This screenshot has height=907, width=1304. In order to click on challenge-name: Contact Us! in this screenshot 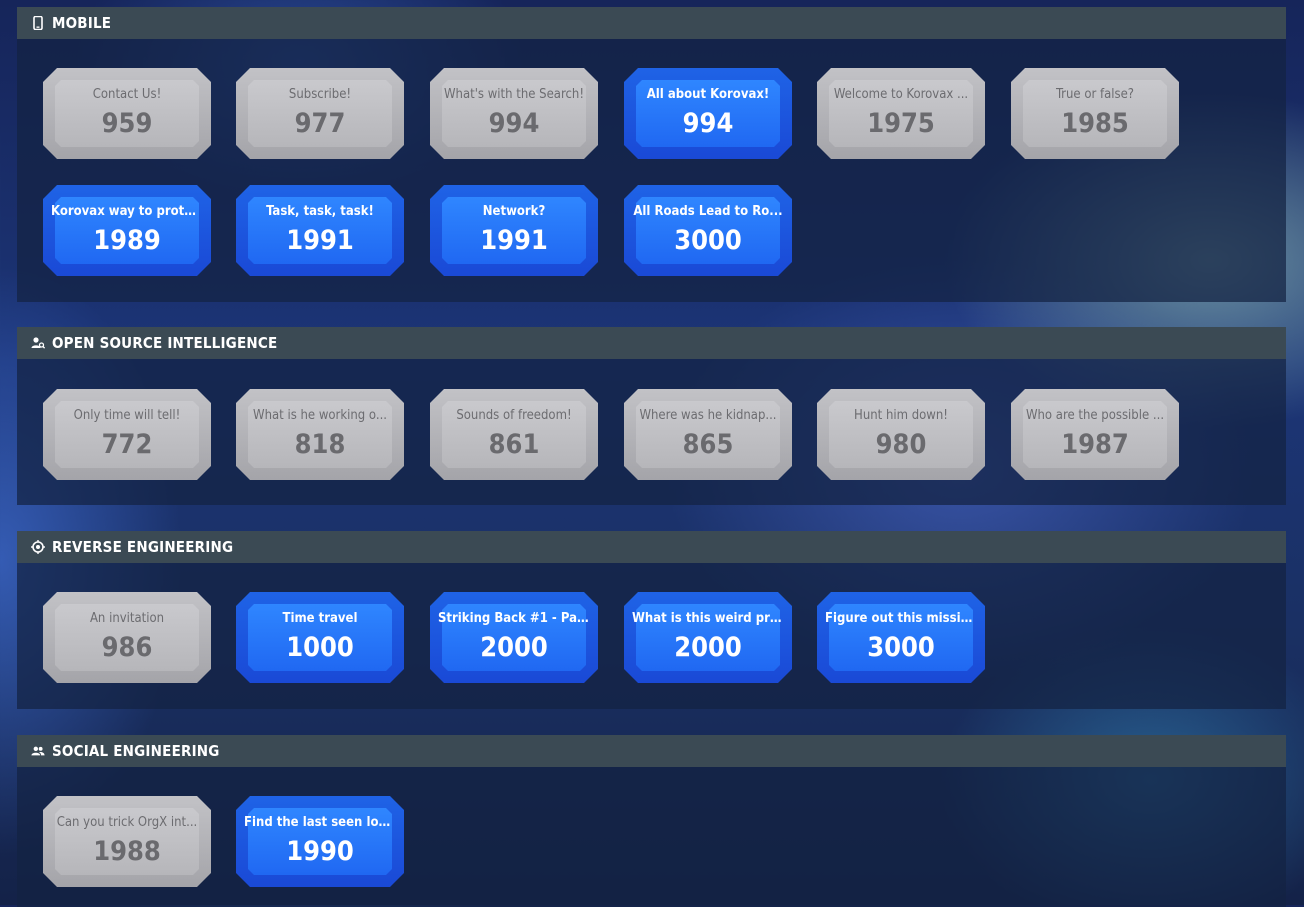, I will do `click(127, 94)`.